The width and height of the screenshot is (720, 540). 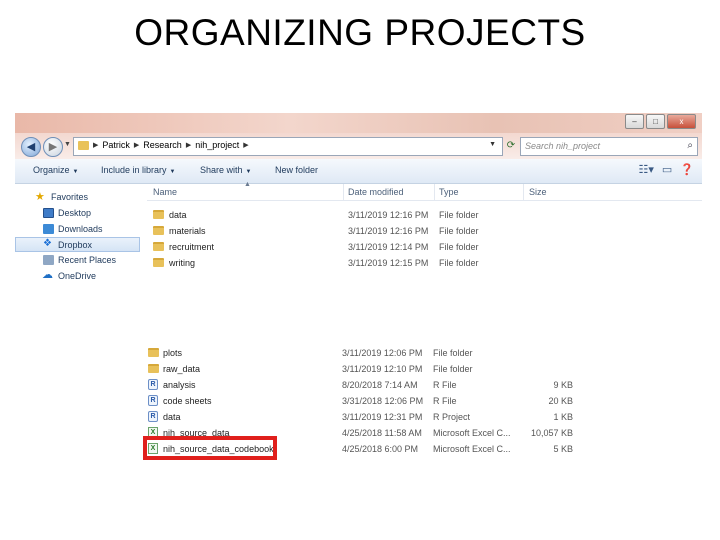 I want to click on recent-pages-dropdown: ▼, so click(x=67, y=144).